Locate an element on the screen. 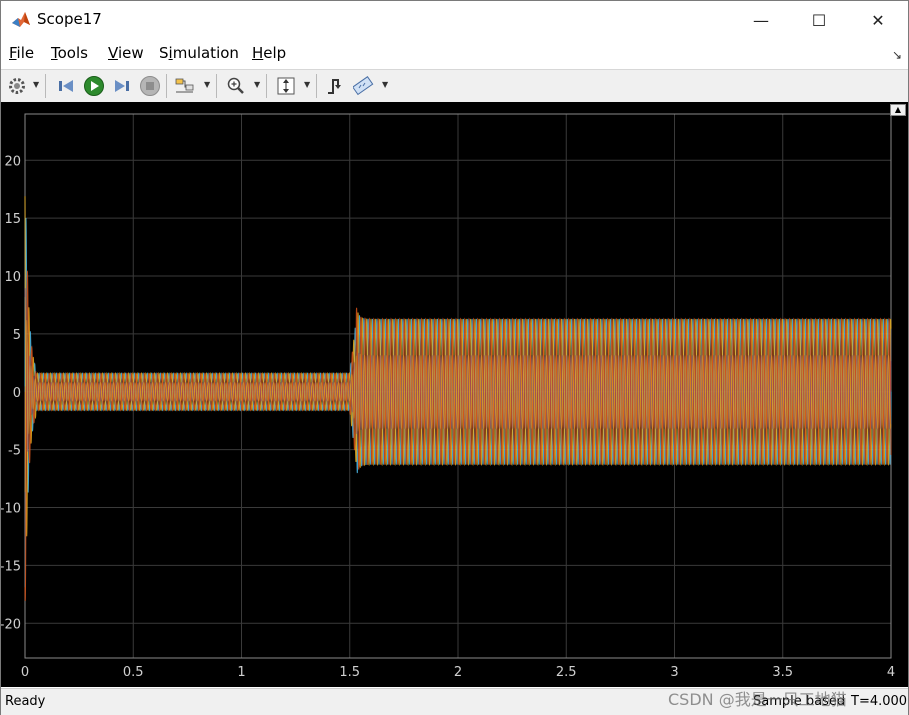 The height and width of the screenshot is (715, 909). y-tick-label: 20 is located at coordinates (12, 161).